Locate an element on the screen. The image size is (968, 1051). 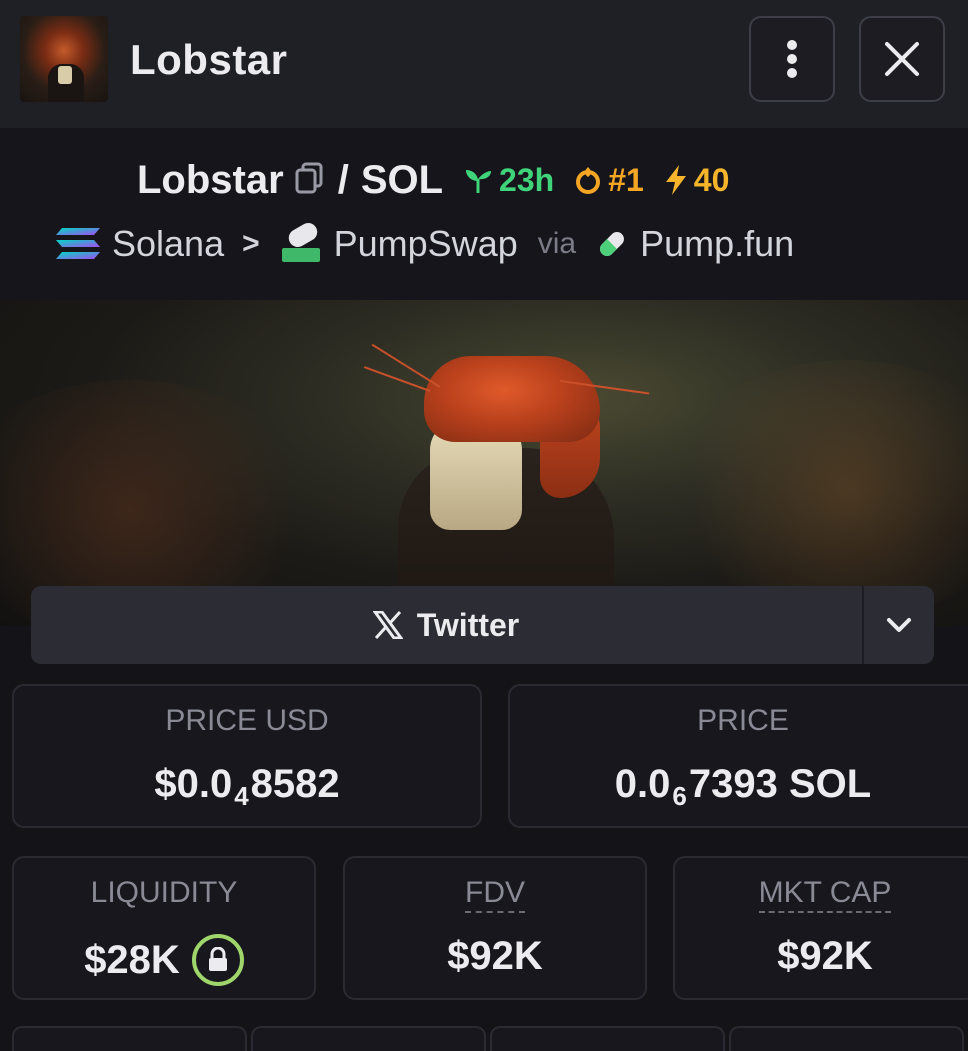
quote-token-name: SOL is located at coordinates (402, 179).